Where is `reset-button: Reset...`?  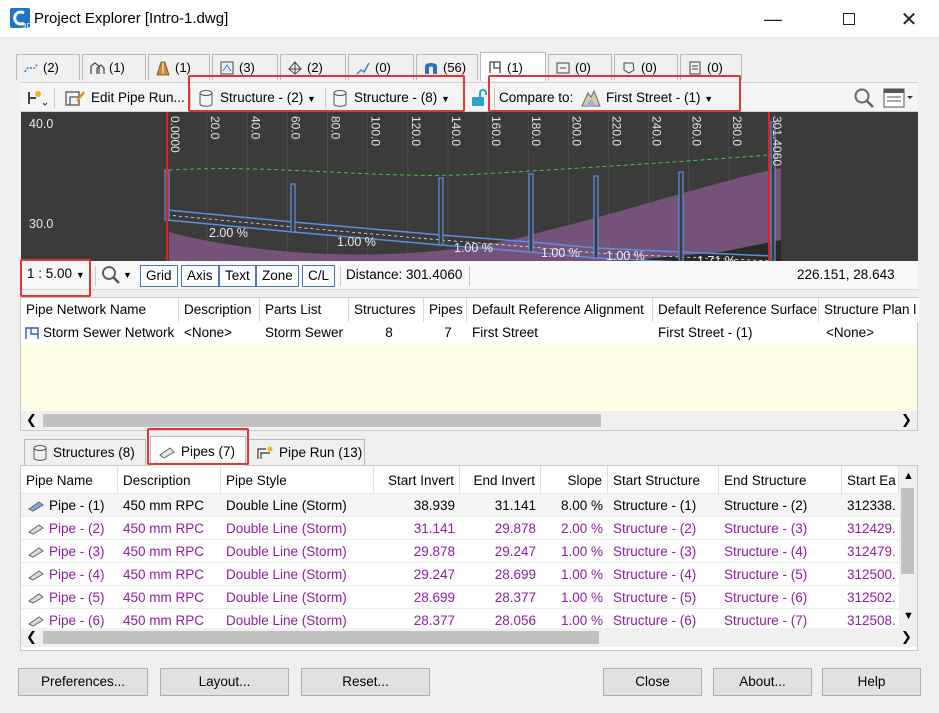
reset-button: Reset... is located at coordinates (365, 682).